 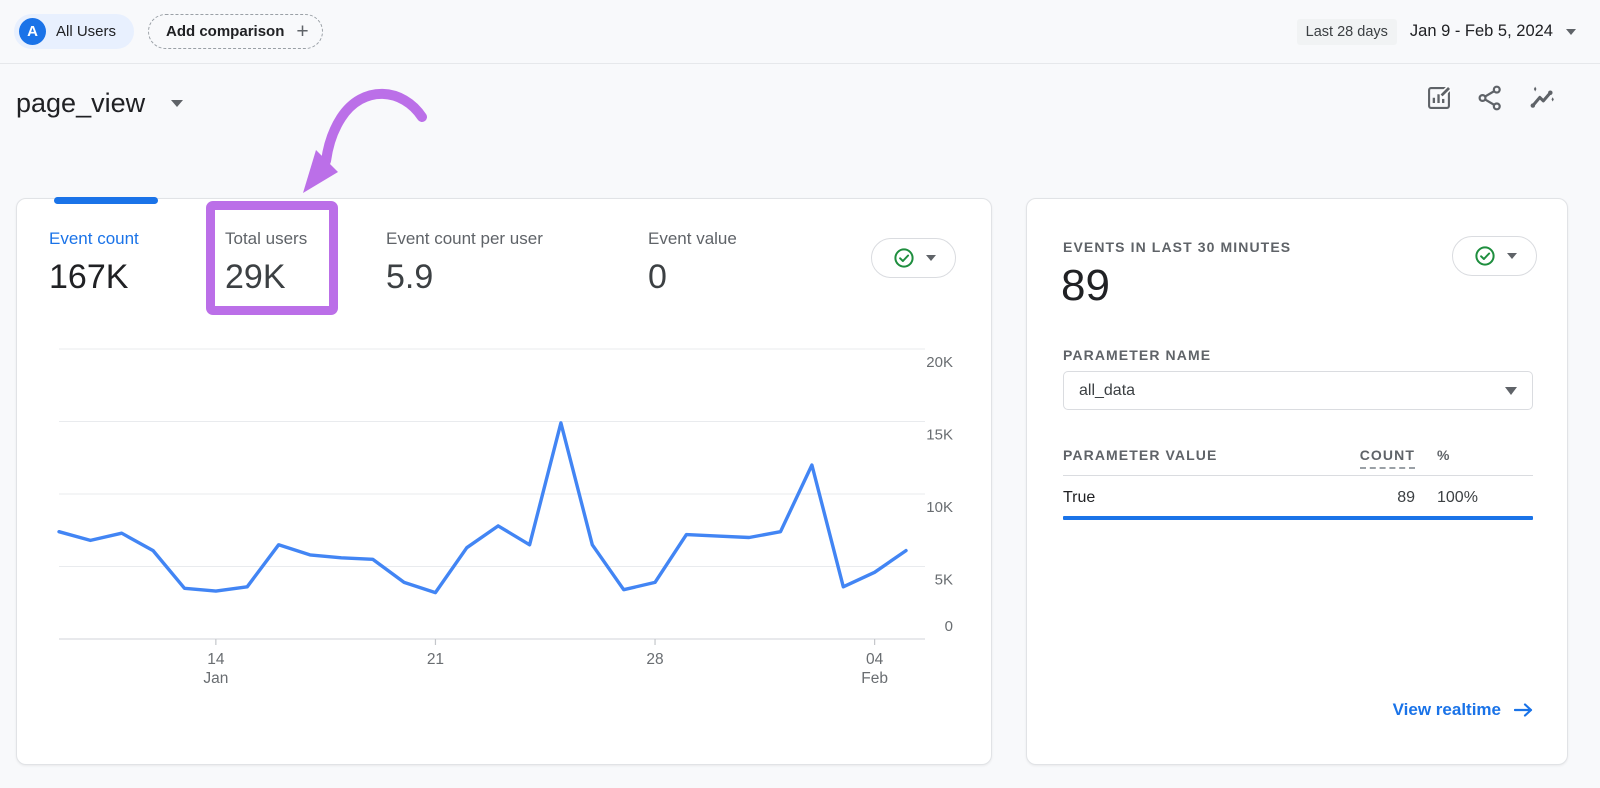 I want to click on parameter-name-select: all_data, so click(x=1298, y=390).